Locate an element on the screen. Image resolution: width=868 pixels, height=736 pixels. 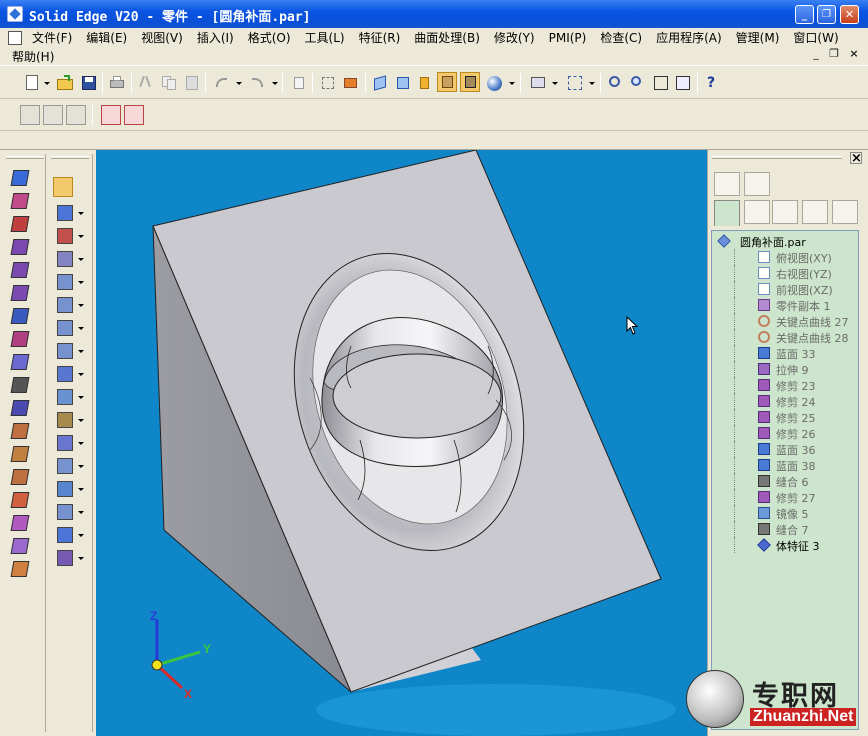
menu-format: 格式(O) is located at coordinates (269, 37).